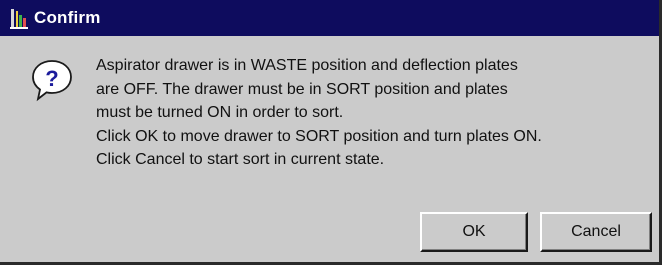 This screenshot has width=670, height=273. What do you see at coordinates (67, 17) in the screenshot?
I see `window-title: Confirm` at bounding box center [67, 17].